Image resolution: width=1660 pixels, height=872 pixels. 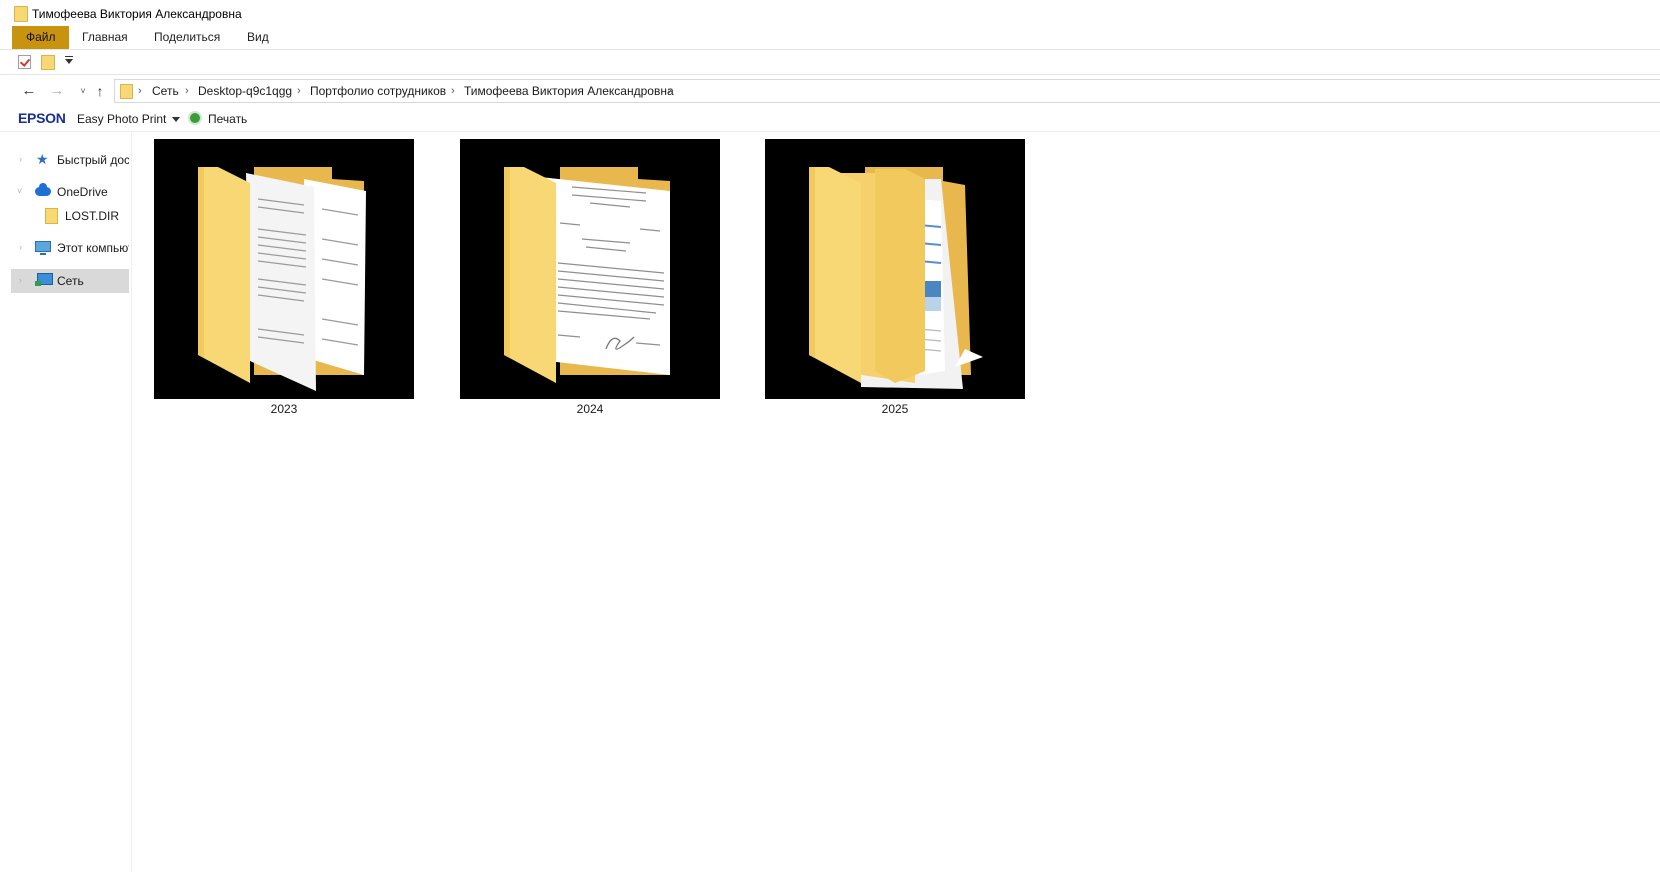 What do you see at coordinates (258, 37) in the screenshot?
I see `tab-view: Вид` at bounding box center [258, 37].